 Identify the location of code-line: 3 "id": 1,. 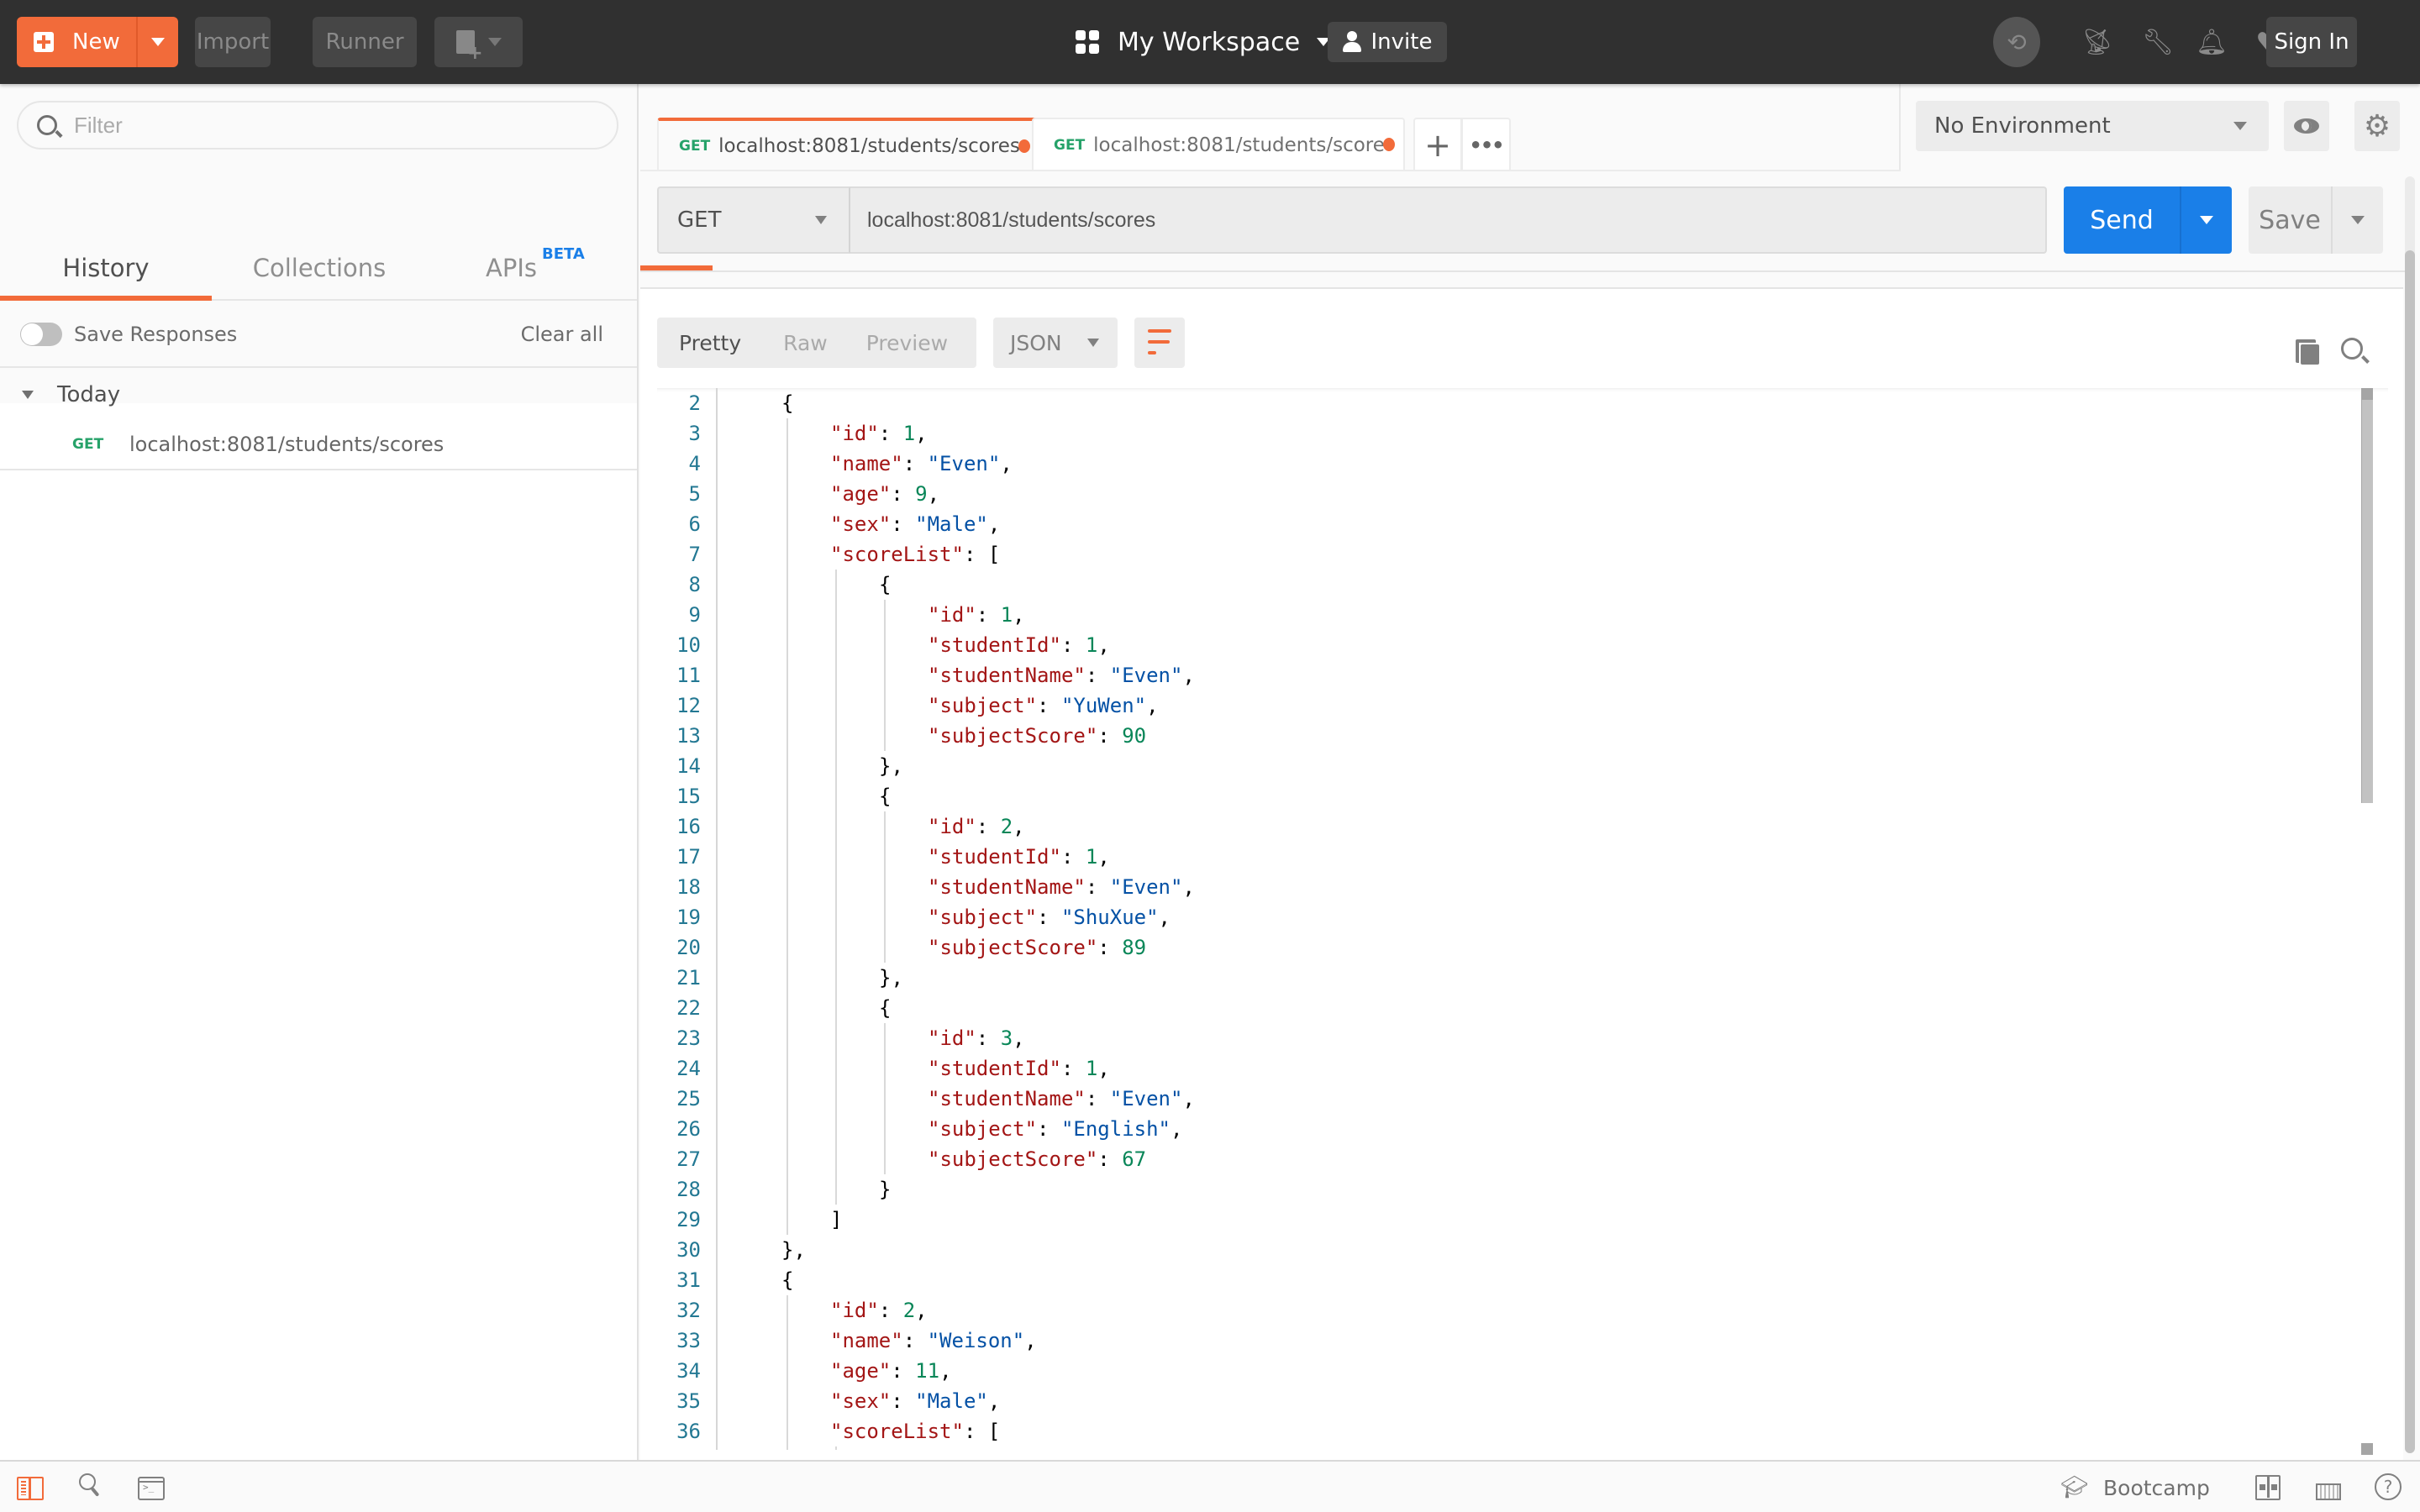
(1498, 433).